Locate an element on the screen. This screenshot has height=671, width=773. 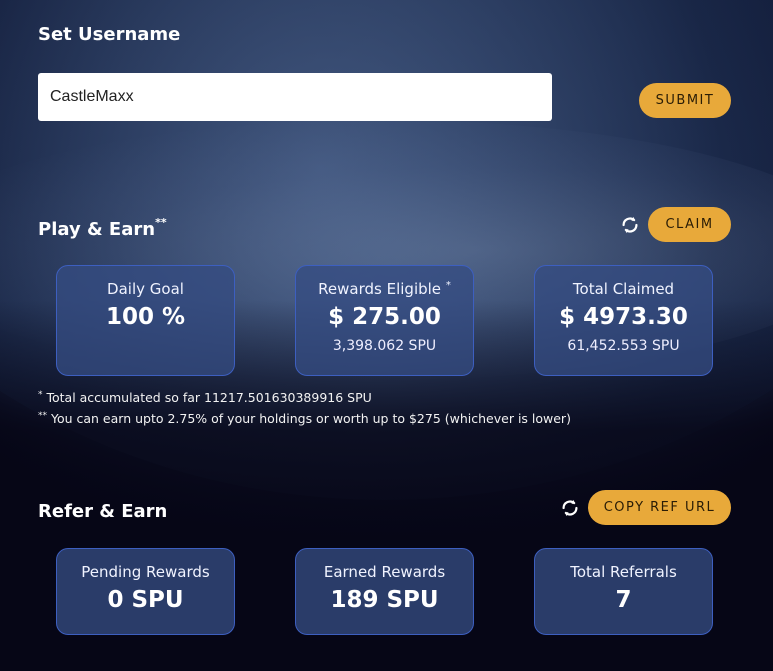
rewards-eligible-value: $ 275.00 is located at coordinates (384, 317).